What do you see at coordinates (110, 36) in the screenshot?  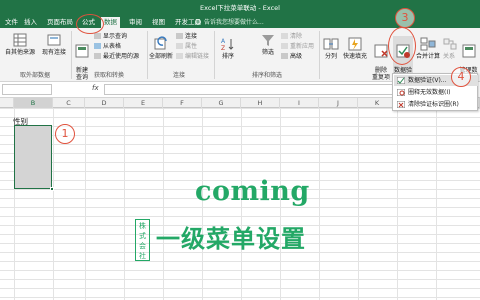 I see `show-queries-button: 显示查询` at bounding box center [110, 36].